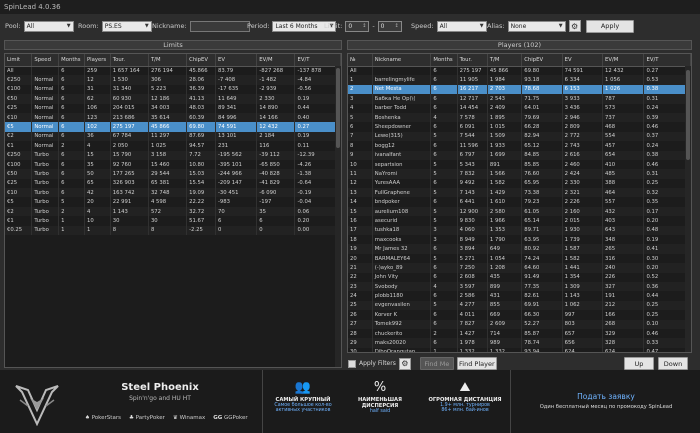 Image resolution: width=700 pixels, height=433 pixels. What do you see at coordinates (173, 146) in the screenshot?
I see `limits-row: €1 Normal 2 4 2 050 1 025 94.57 231 116 0.11` at bounding box center [173, 146].